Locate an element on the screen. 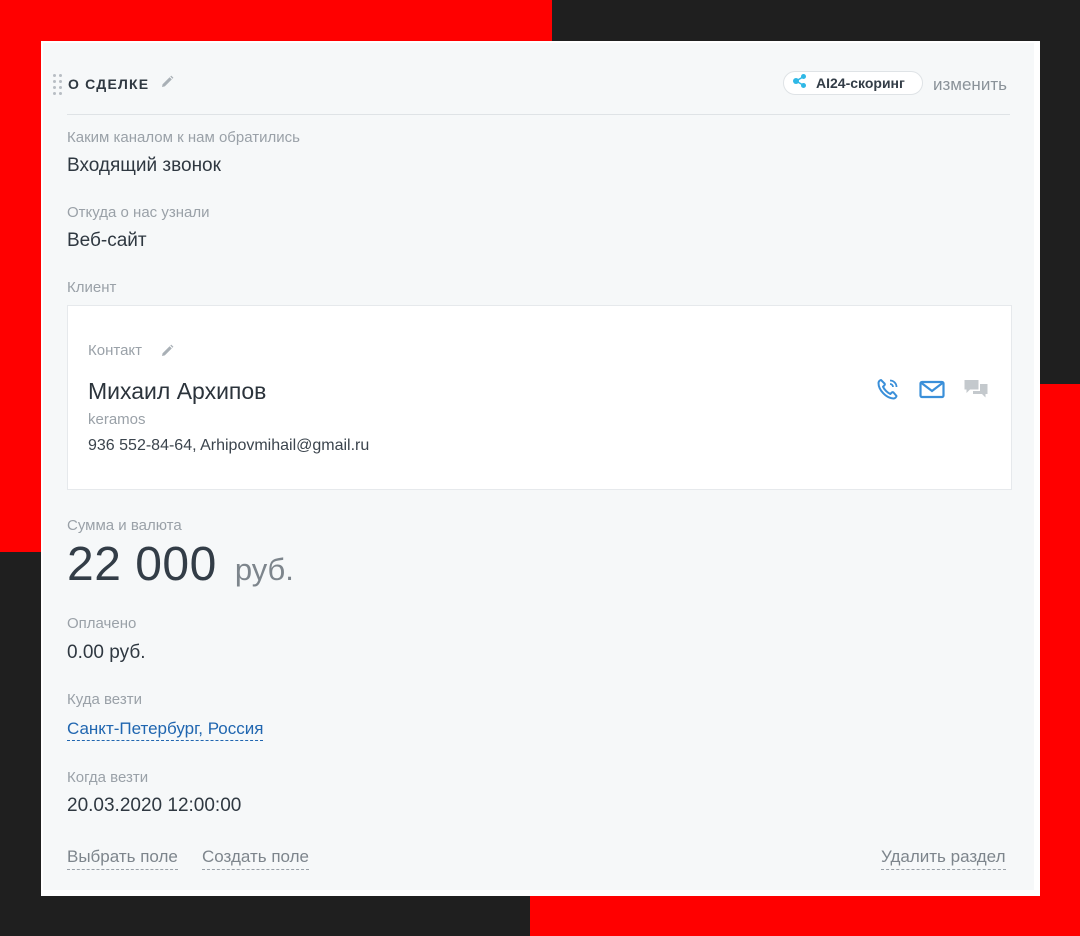 This screenshot has width=1080, height=936. edit-contact-pencil-icon is located at coordinates (167, 351).